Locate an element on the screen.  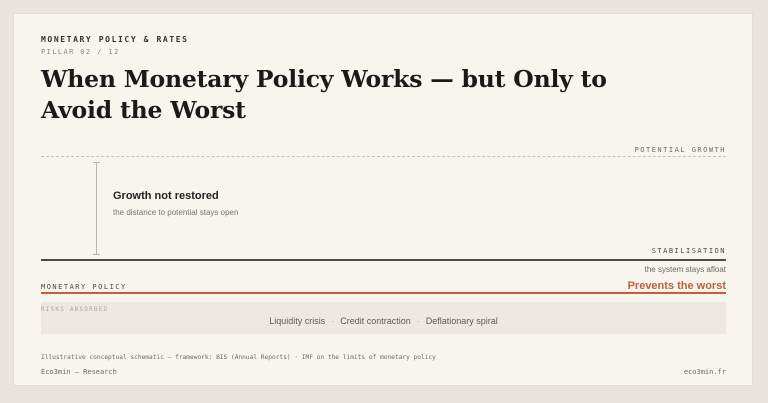
monetary-policy-line is located at coordinates (383, 293).